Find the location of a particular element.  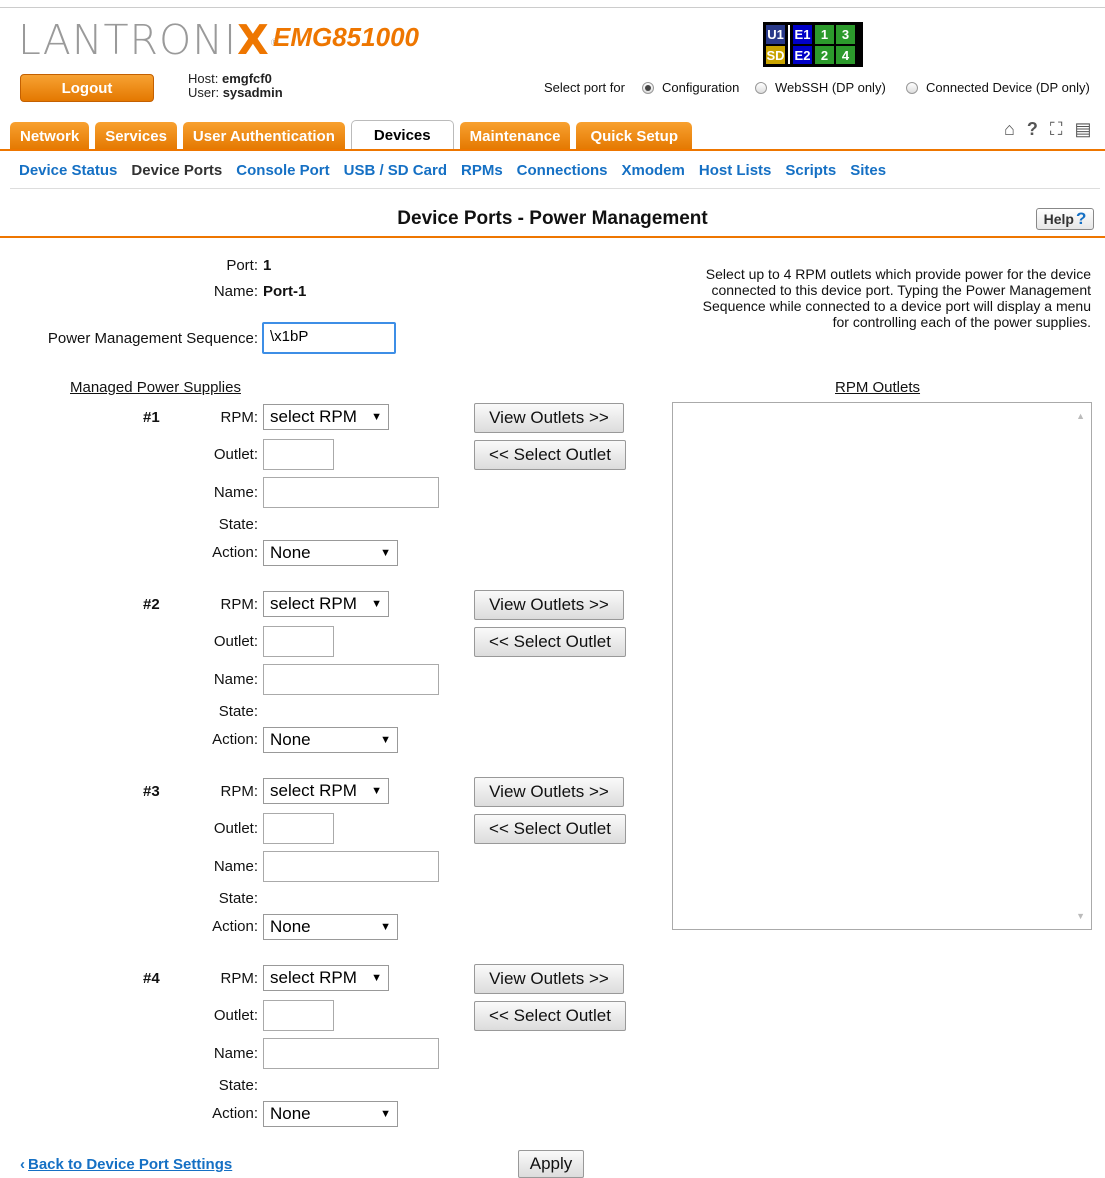

supply-number: #2 is located at coordinates (151, 604).